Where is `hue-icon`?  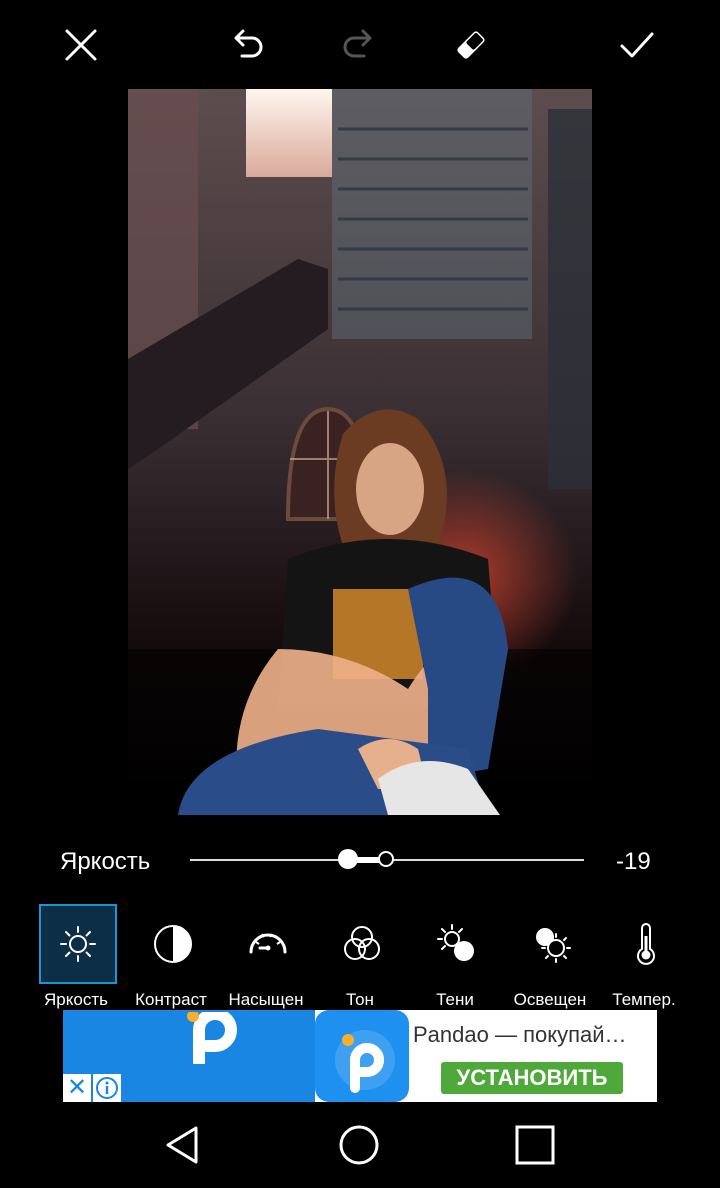
hue-icon is located at coordinates (362, 943).